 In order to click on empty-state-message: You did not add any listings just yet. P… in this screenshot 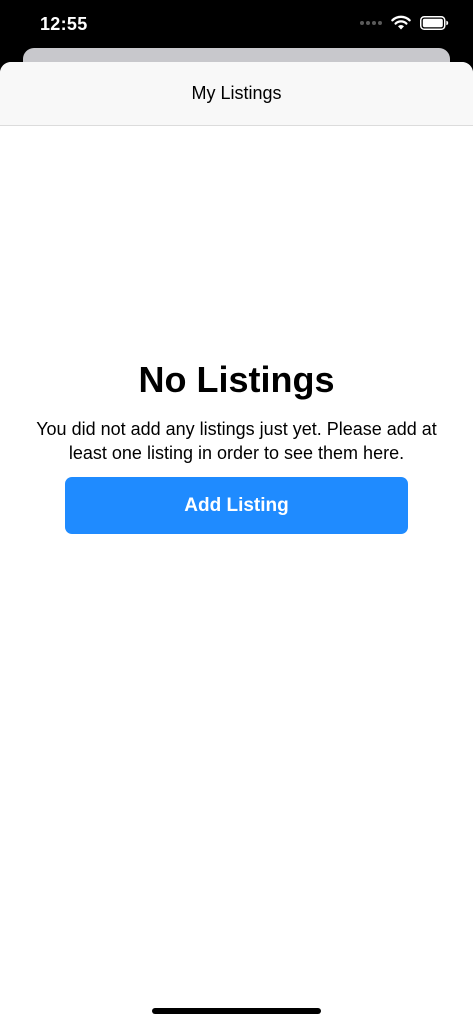, I will do `click(236, 441)`.